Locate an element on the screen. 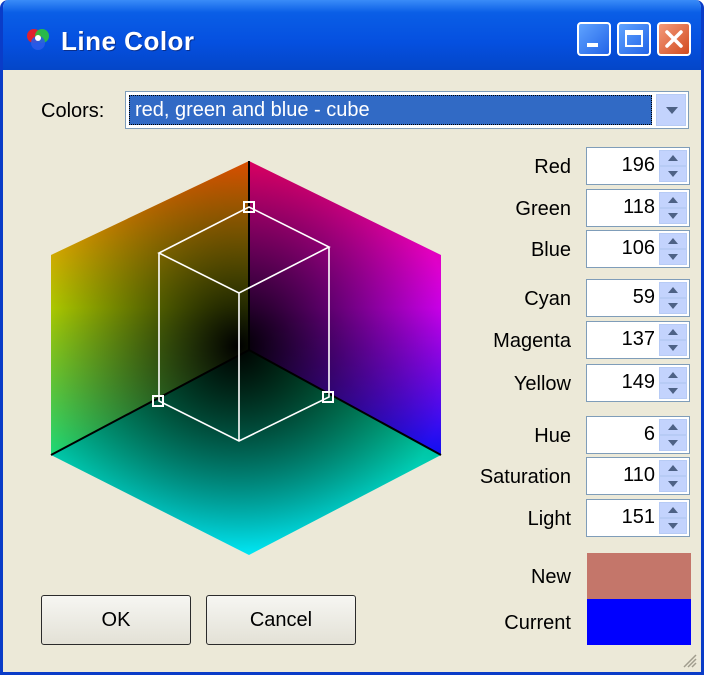  light-spinbox: 151 is located at coordinates (638, 518).